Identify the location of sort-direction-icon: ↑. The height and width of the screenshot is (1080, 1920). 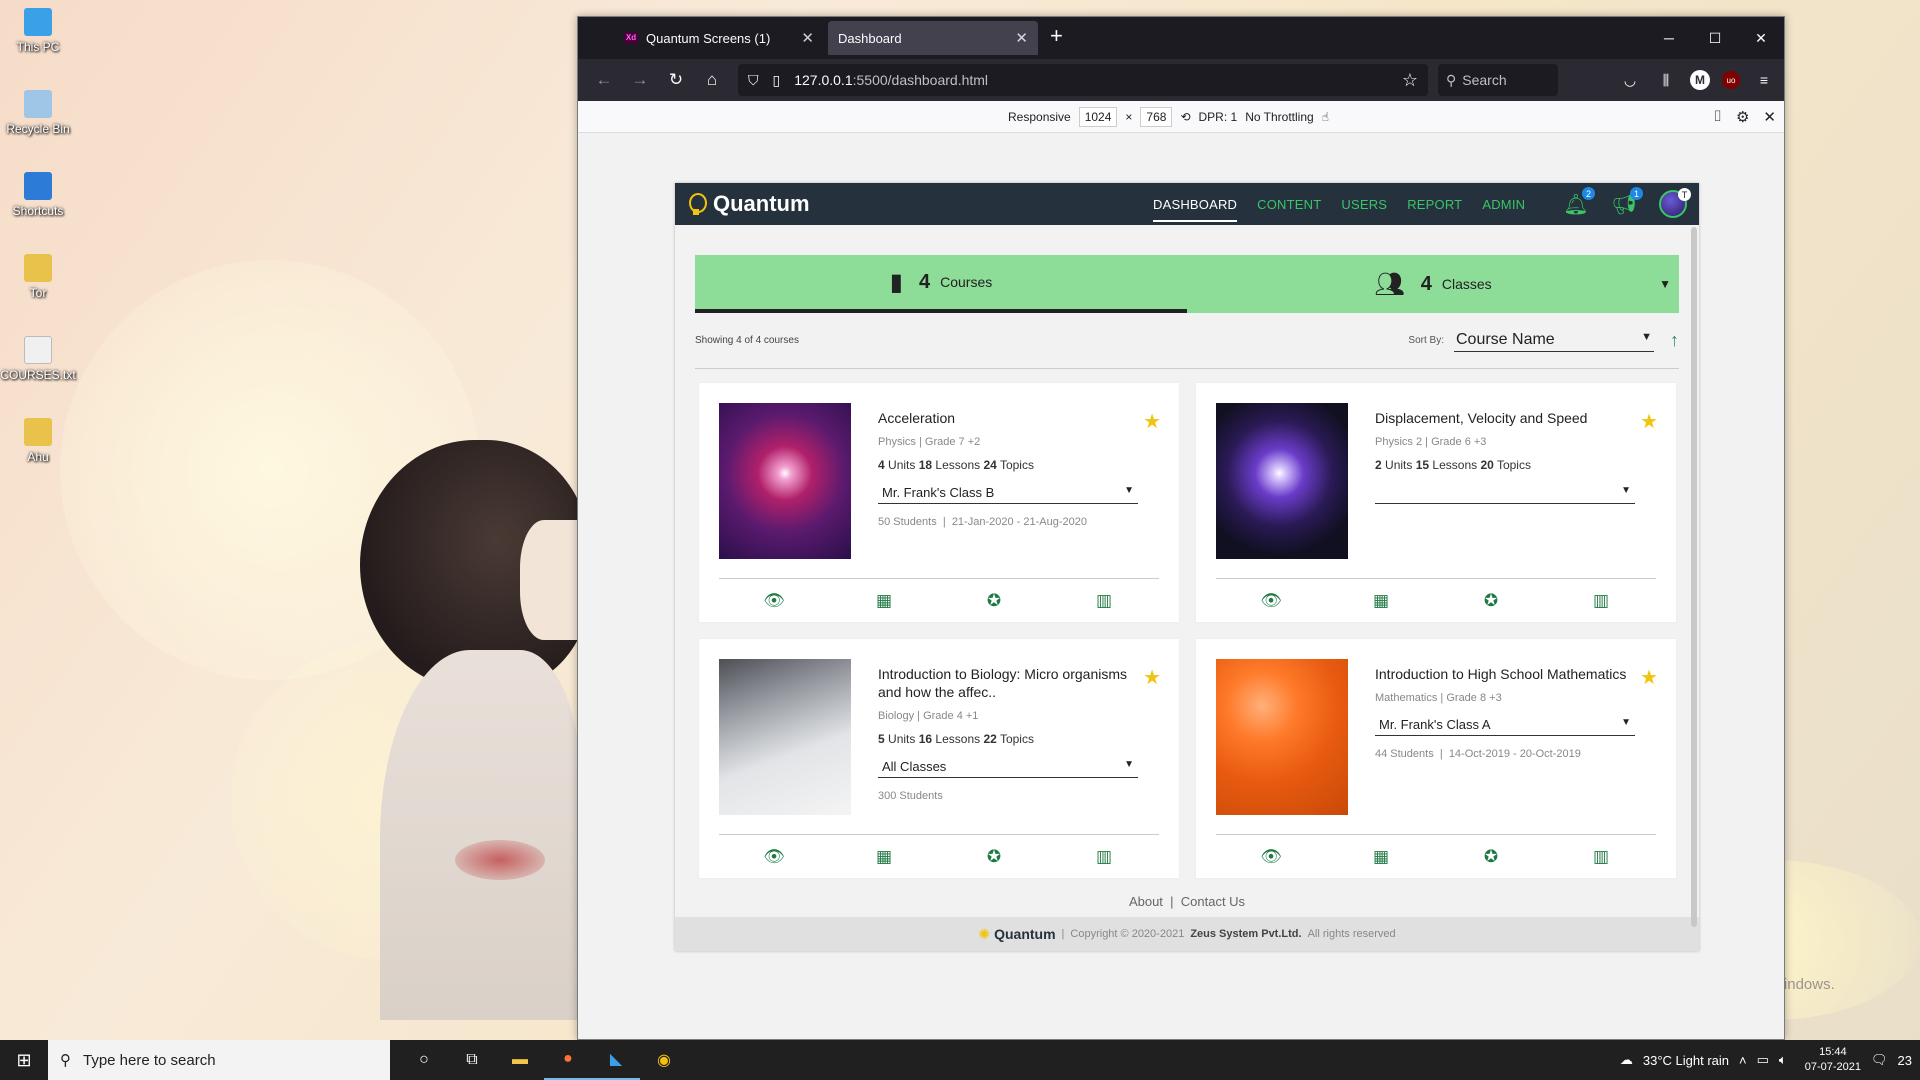
(1674, 340).